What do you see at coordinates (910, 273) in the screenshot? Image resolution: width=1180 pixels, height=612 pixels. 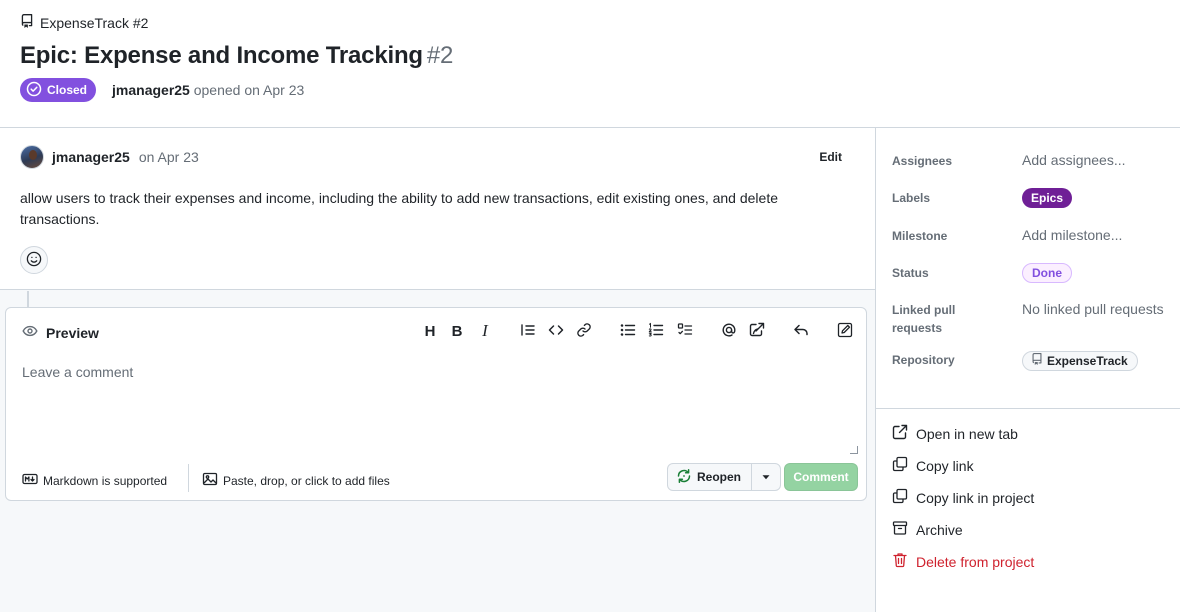 I see `status-label: Status` at bounding box center [910, 273].